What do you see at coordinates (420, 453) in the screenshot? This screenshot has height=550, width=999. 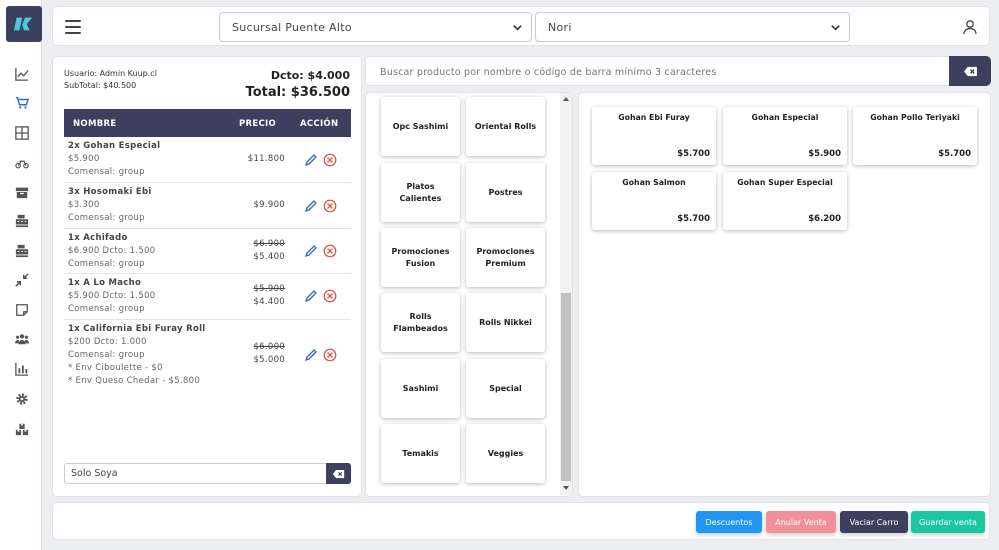 I see `category-temakis: Temakis` at bounding box center [420, 453].